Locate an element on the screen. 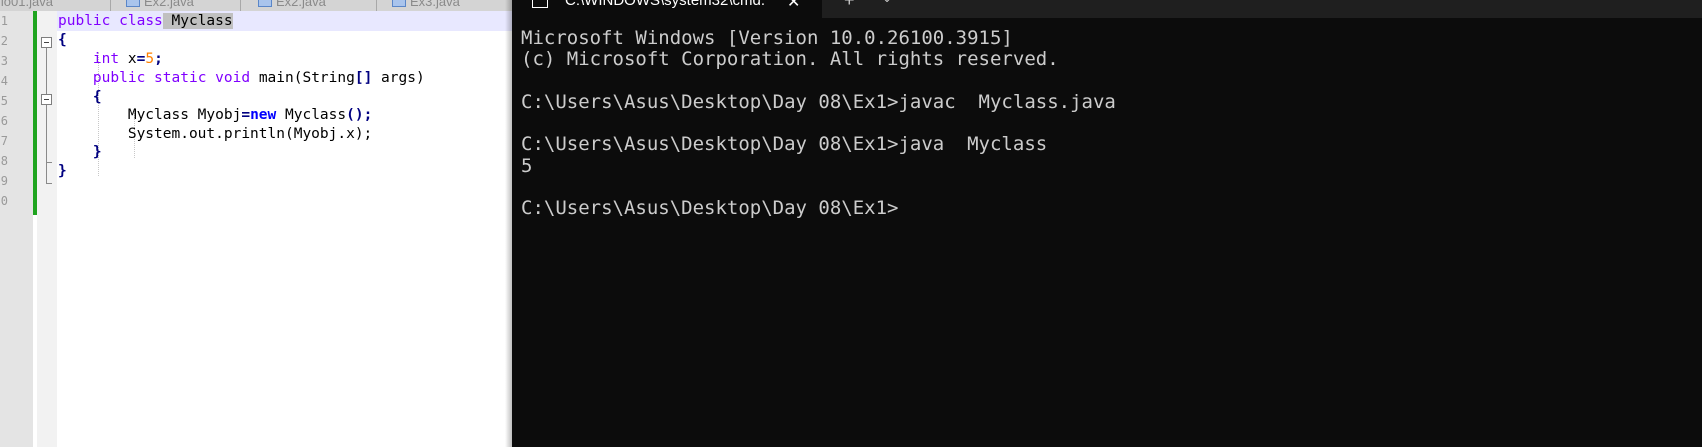 This screenshot has width=1702, height=447. line-number: 6 is located at coordinates (4, 121).